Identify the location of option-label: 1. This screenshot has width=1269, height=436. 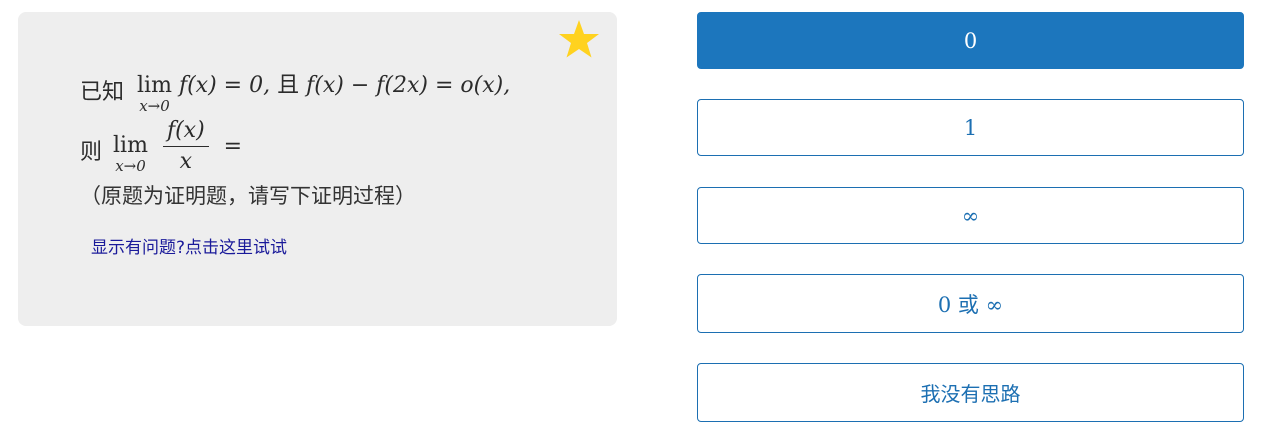
(970, 127).